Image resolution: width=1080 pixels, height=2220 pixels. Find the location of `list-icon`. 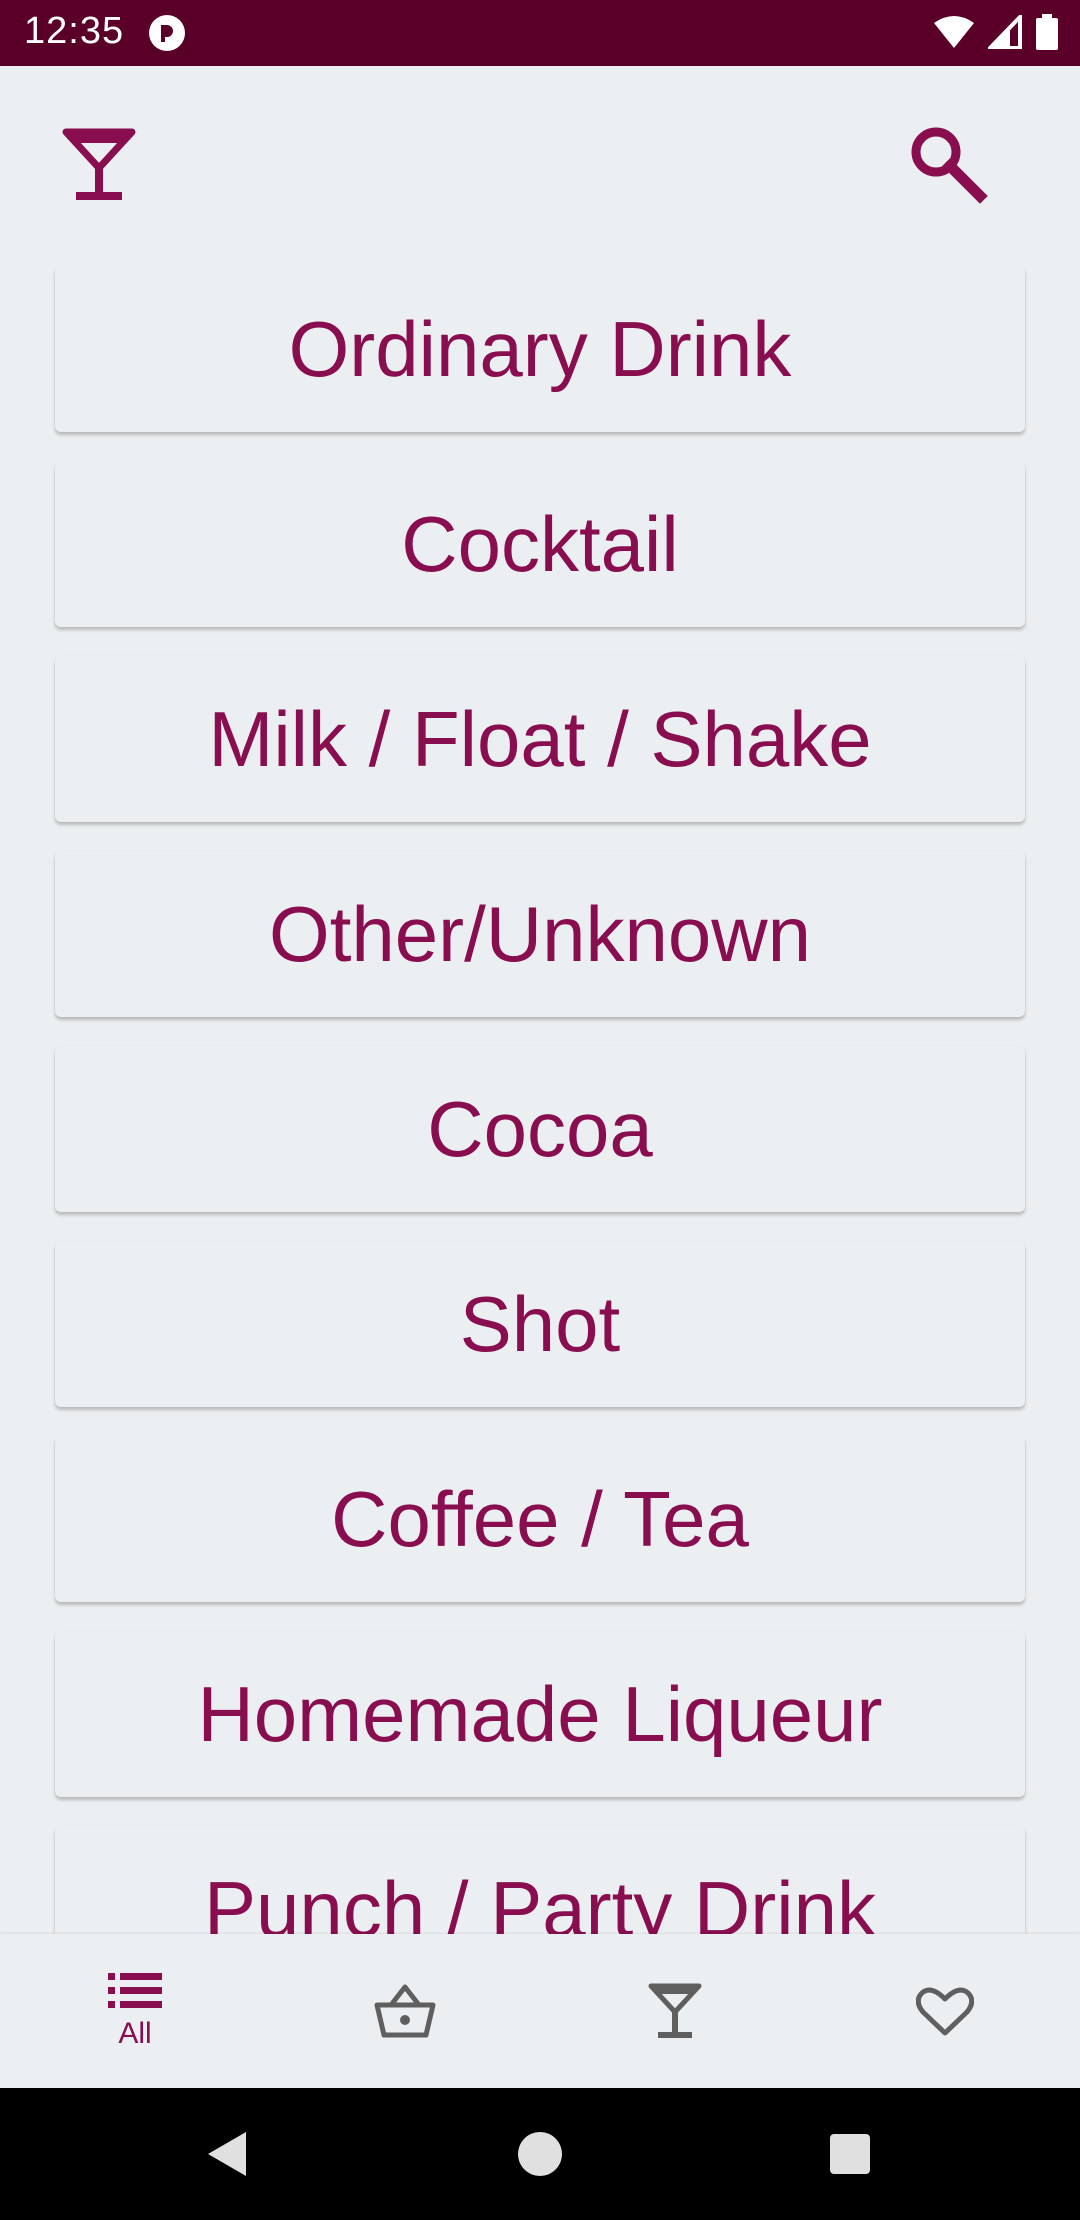

list-icon is located at coordinates (135, 1990).